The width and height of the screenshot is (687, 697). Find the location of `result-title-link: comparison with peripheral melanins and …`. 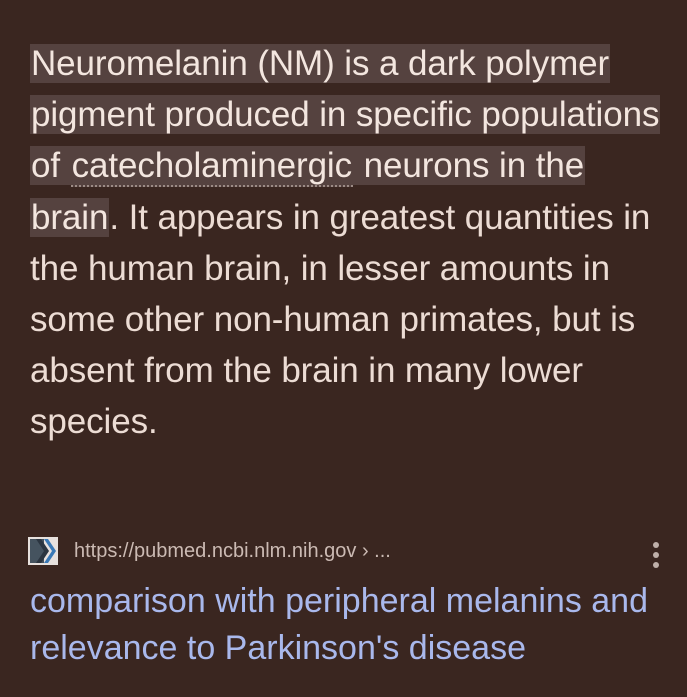

result-title-link: comparison with peripheral melanins and … is located at coordinates (350, 624).